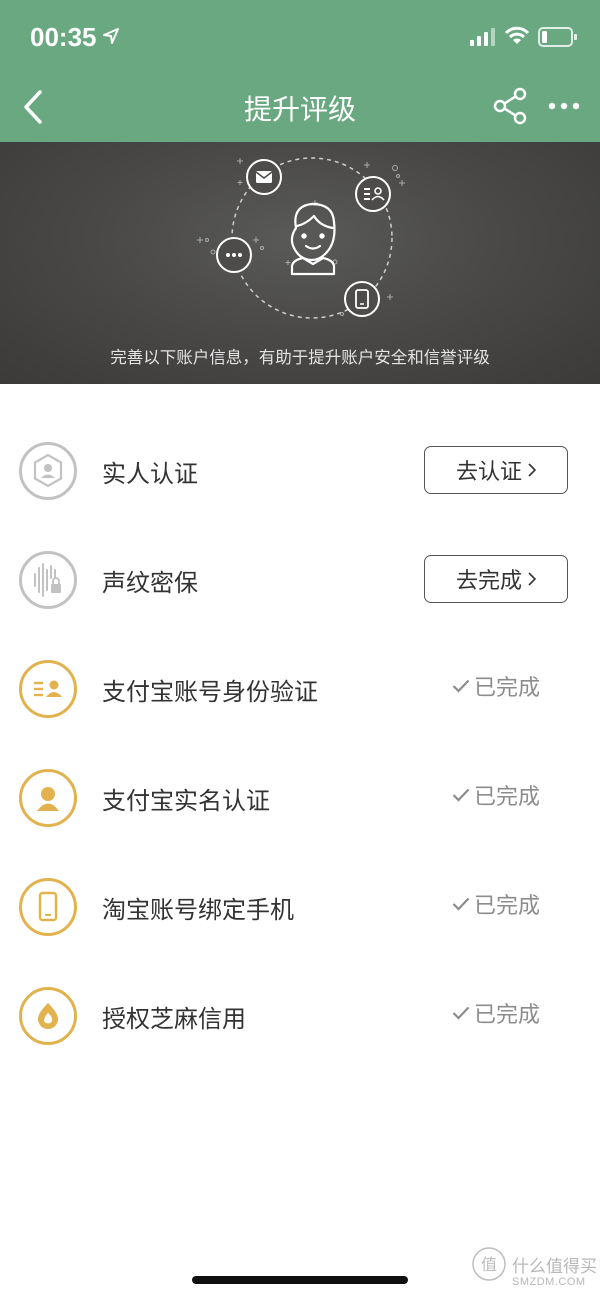 The height and width of the screenshot is (1299, 600). I want to click on status-time: 00:35, so click(63, 37).